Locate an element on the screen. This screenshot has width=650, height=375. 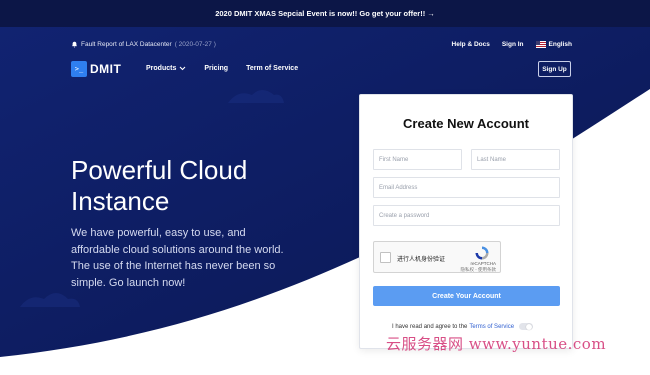
terms-of-service-link: Terms of Service is located at coordinates (491, 327).